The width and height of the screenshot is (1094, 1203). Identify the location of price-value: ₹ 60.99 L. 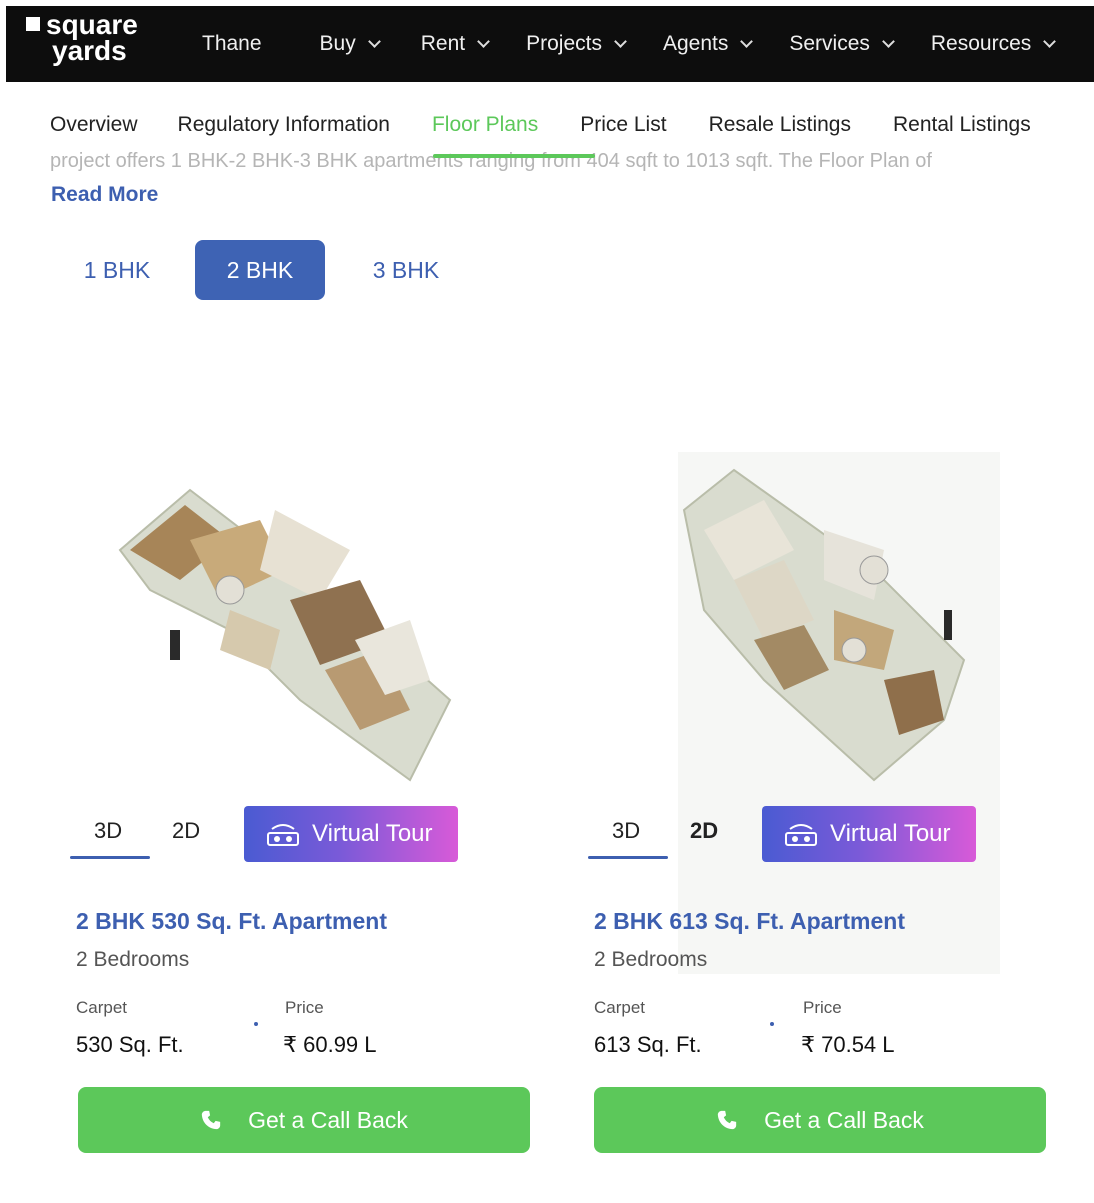
(330, 1044).